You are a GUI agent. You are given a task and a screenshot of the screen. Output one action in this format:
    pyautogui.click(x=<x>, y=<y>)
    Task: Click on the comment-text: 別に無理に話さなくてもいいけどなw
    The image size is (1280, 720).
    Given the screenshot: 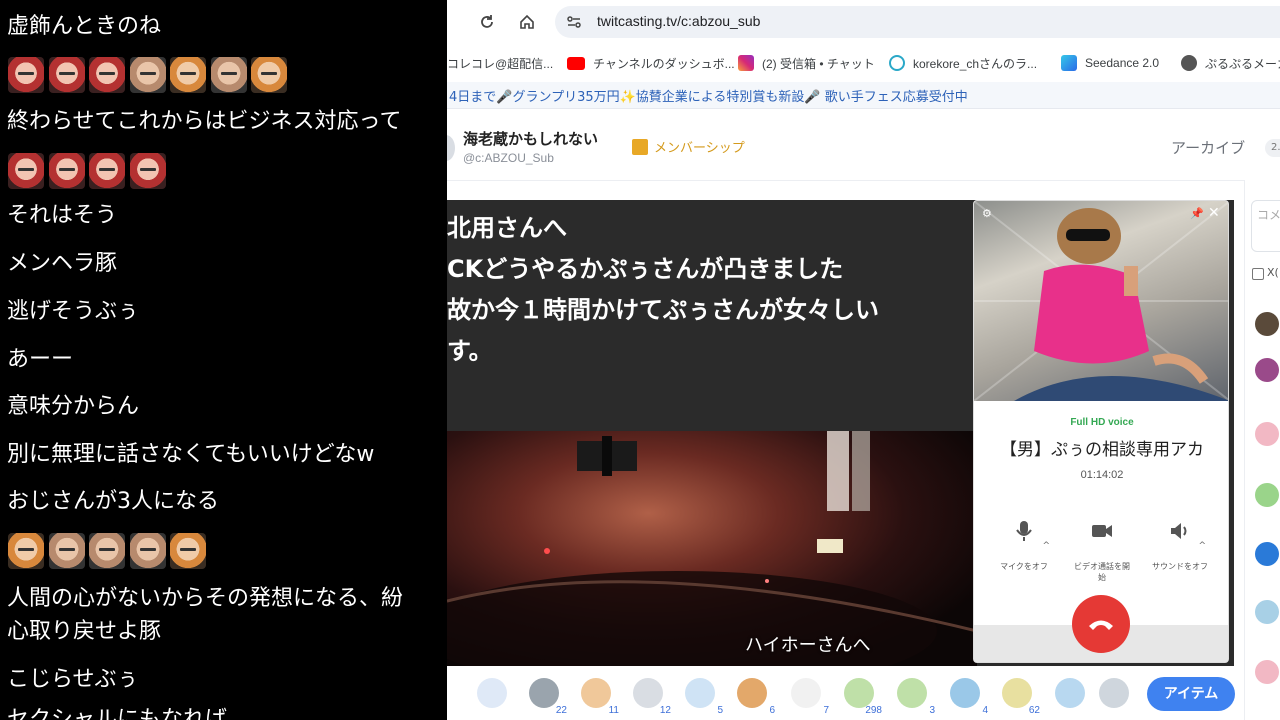 What is the action you would take?
    pyautogui.click(x=191, y=454)
    